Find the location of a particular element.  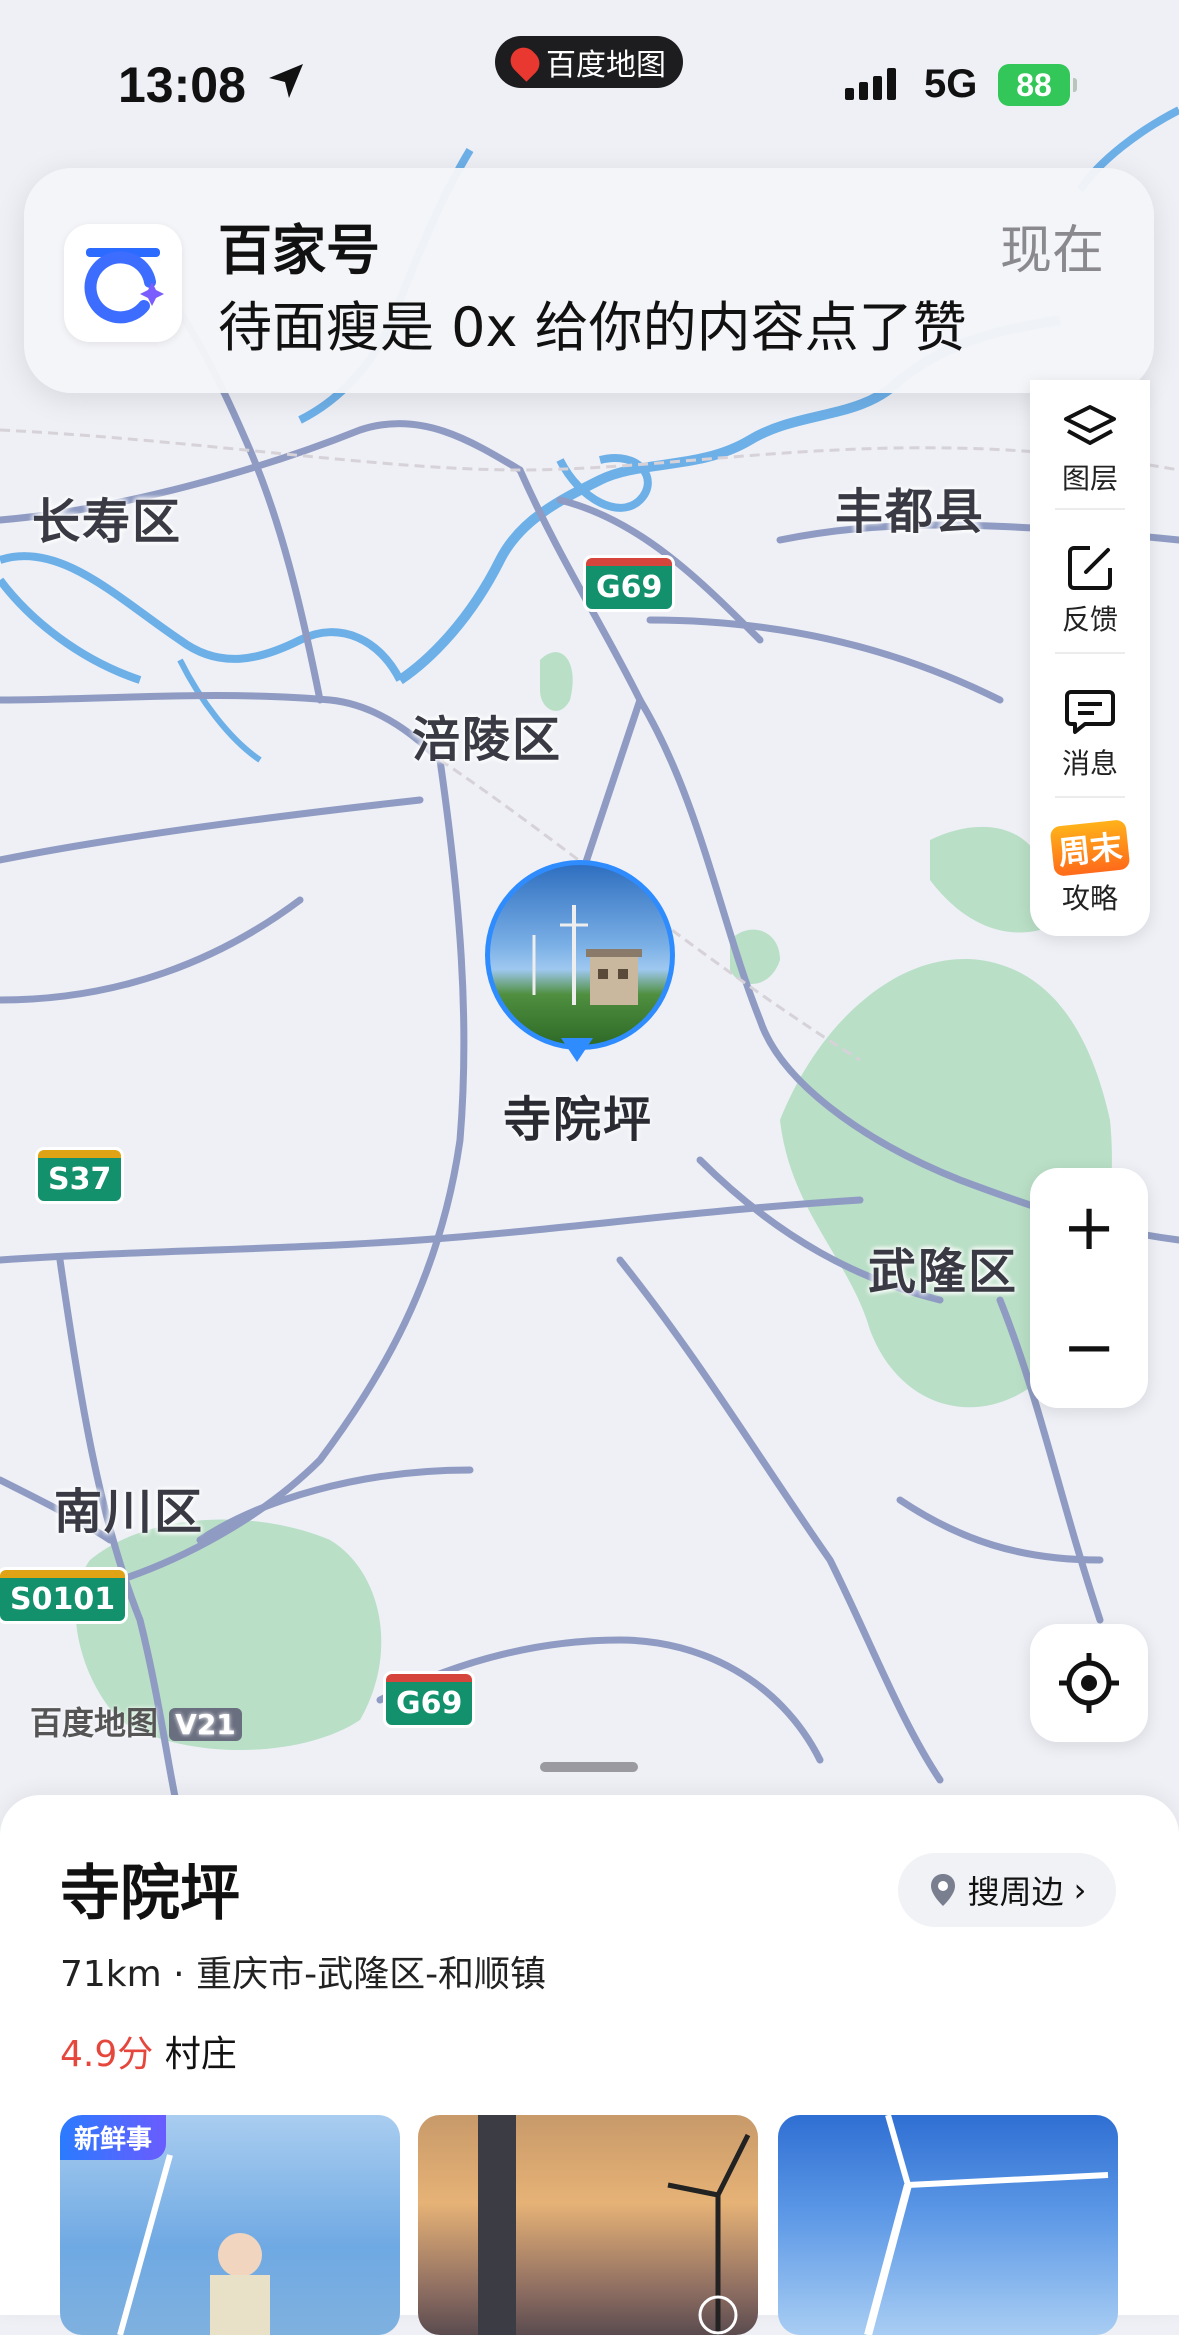

feedback-button: 反馈 is located at coordinates (1090, 590).